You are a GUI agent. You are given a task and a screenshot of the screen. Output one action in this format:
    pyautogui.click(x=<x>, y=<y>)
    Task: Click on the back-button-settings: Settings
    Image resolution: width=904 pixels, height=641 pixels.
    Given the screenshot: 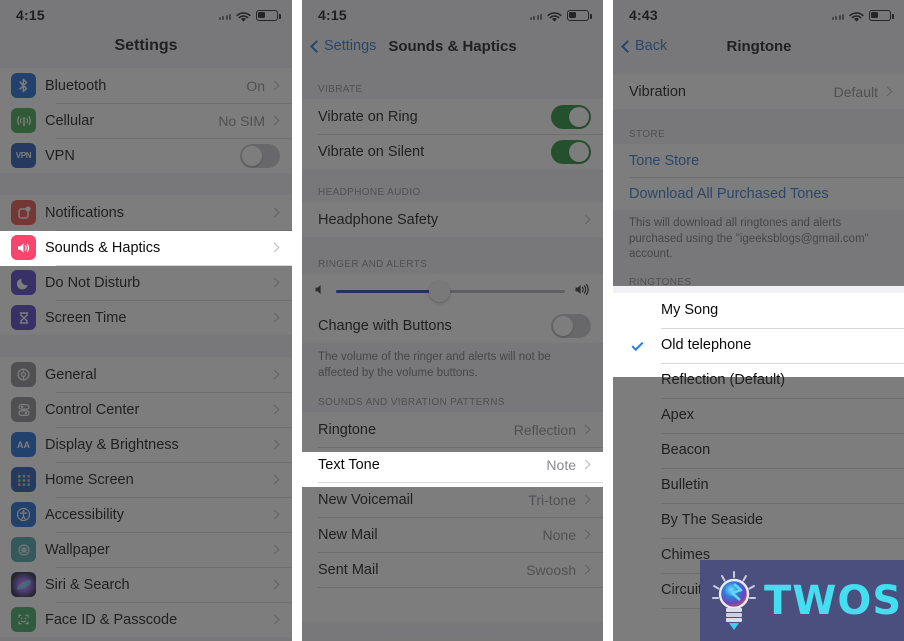 What is the action you would take?
    pyautogui.click(x=339, y=46)
    